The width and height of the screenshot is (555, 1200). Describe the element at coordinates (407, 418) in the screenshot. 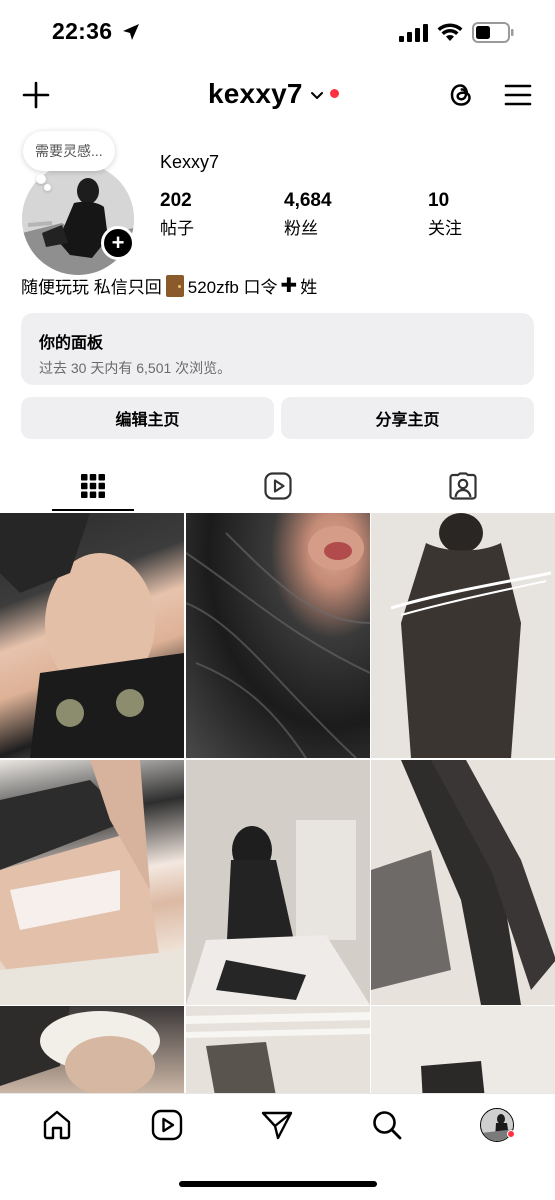

I see `share-profile-button: 分享主页` at that location.